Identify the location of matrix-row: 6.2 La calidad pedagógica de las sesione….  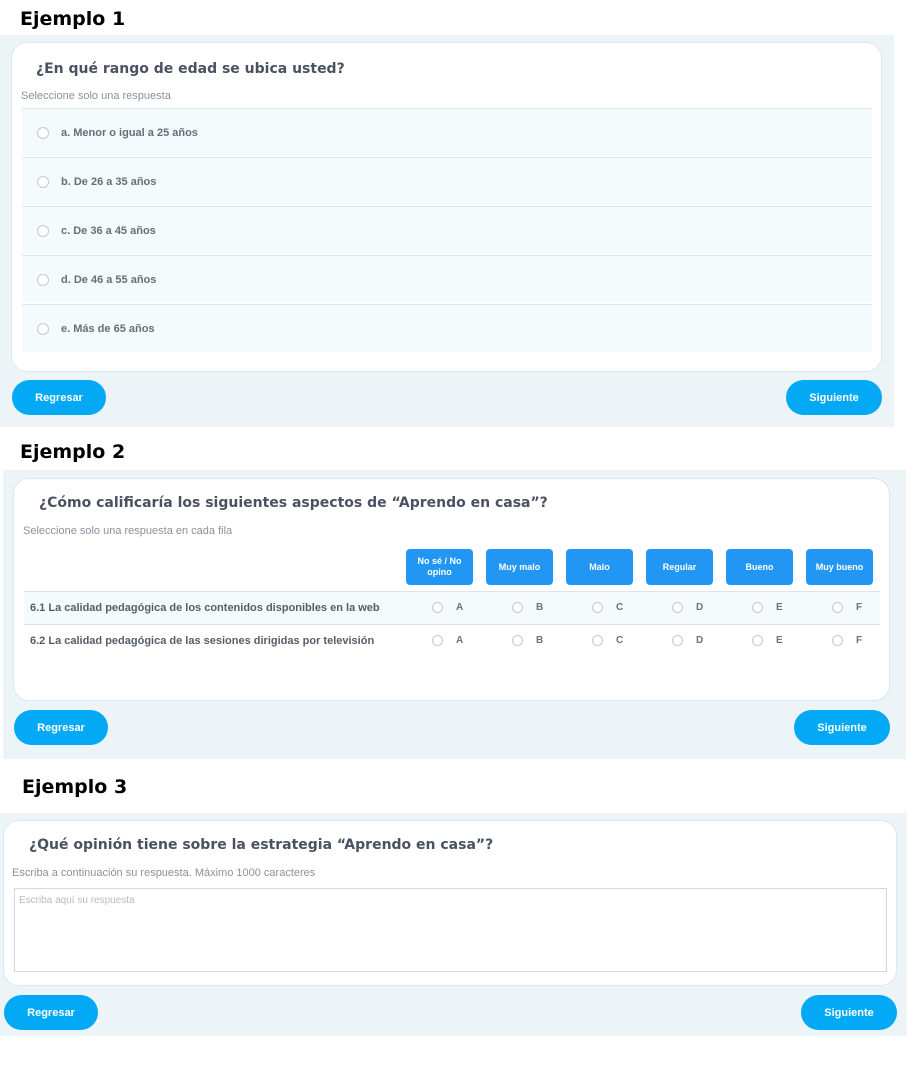
(452, 640).